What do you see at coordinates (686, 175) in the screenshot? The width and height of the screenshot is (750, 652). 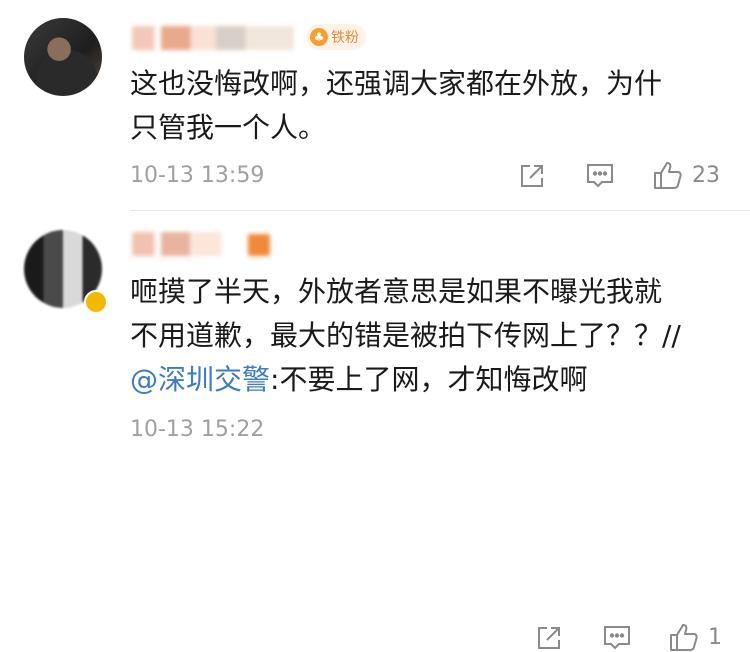 I see `like-button: 23` at bounding box center [686, 175].